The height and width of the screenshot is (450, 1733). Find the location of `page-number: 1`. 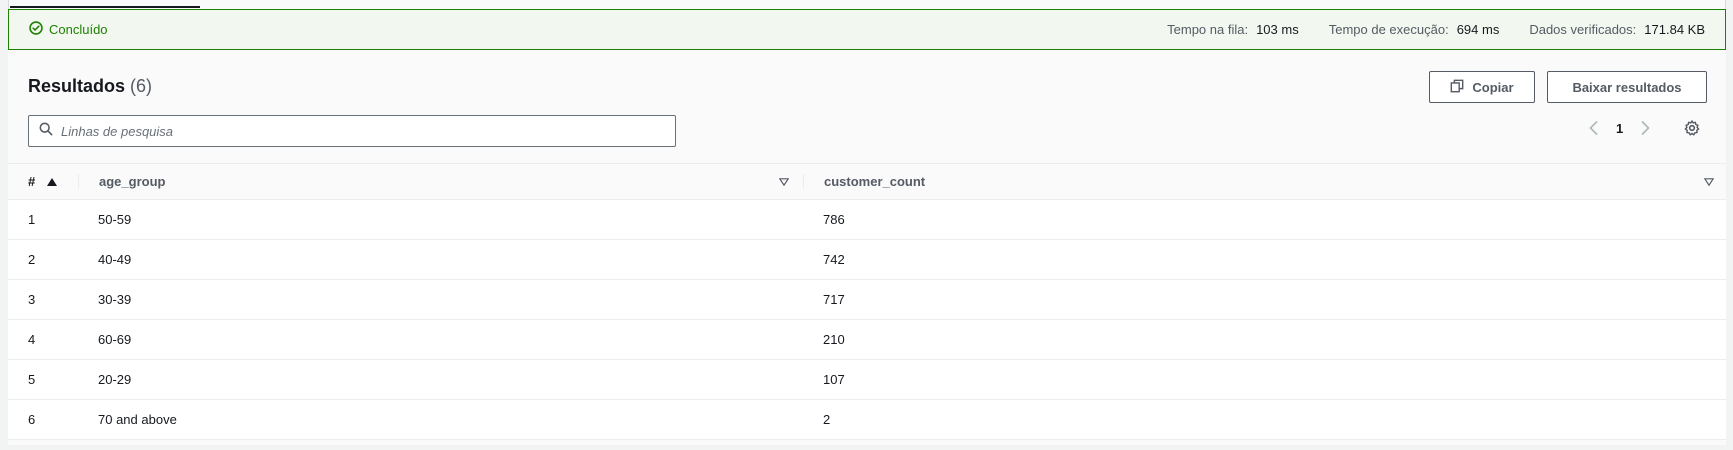

page-number: 1 is located at coordinates (1619, 128).